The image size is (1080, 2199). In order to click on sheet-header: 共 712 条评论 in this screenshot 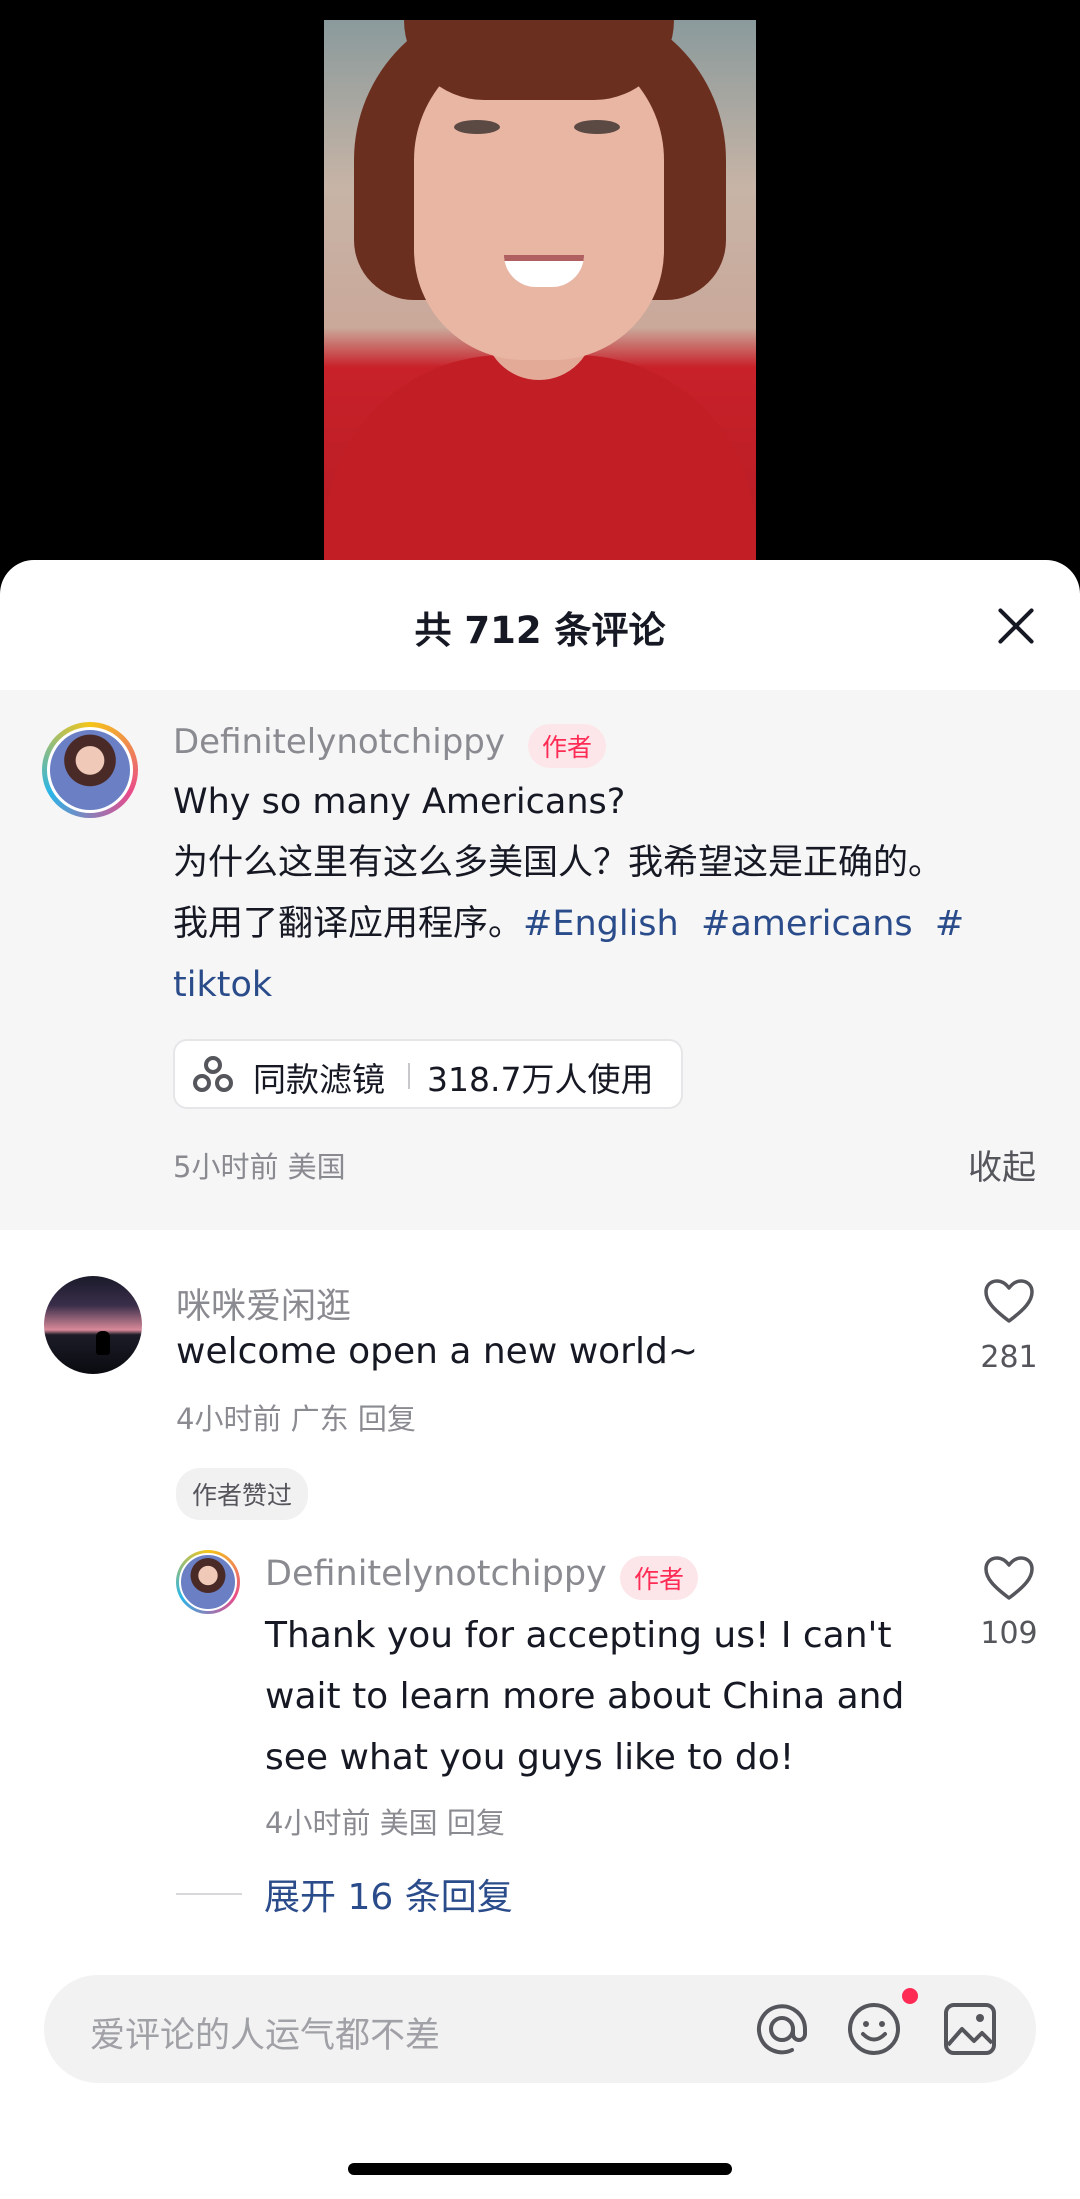, I will do `click(540, 625)`.